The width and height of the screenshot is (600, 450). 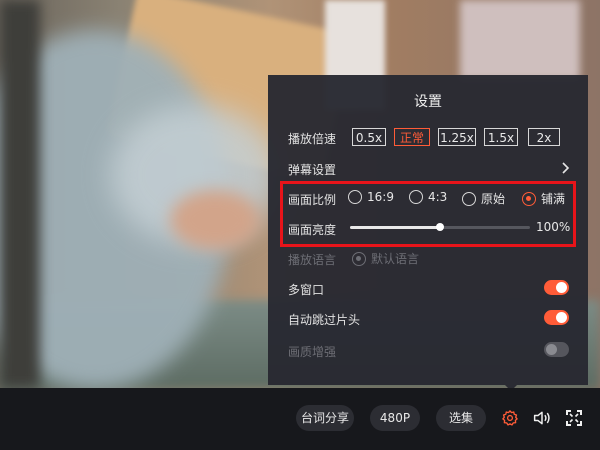 I want to click on brightness-value: 100%, so click(x=553, y=227).